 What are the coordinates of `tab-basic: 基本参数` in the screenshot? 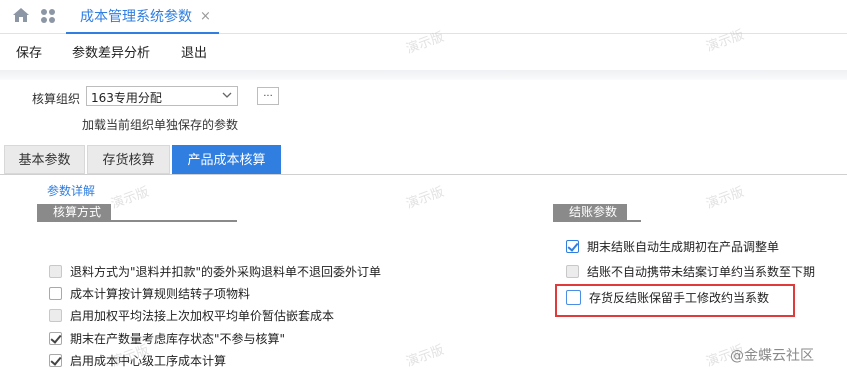 It's located at (44, 159).